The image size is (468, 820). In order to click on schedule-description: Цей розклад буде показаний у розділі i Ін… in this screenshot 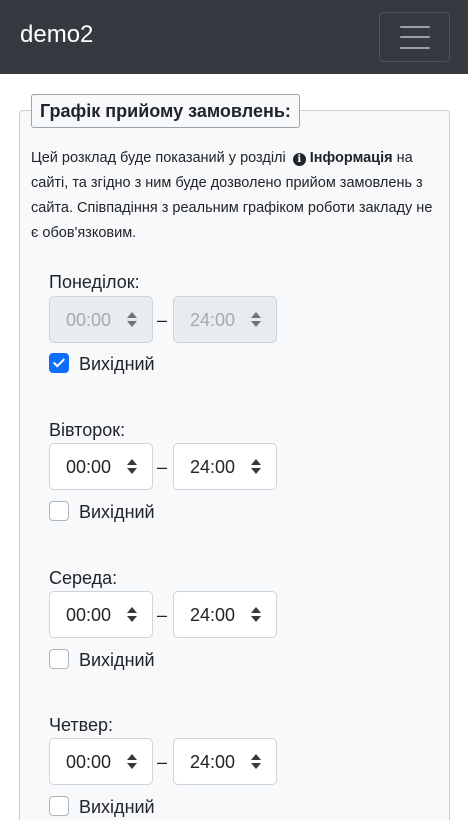, I will do `click(232, 195)`.